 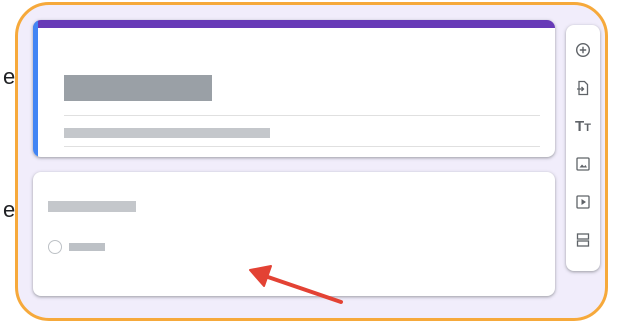 I want to click on import-questions-button, so click(x=583, y=88).